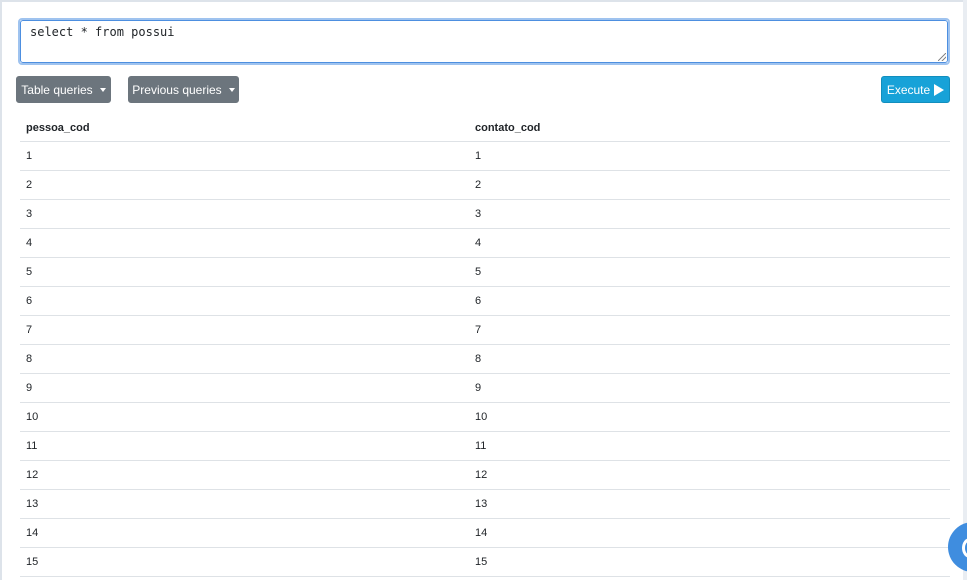  I want to click on previous-queries-dropdown-button: Previous queries, so click(183, 89).